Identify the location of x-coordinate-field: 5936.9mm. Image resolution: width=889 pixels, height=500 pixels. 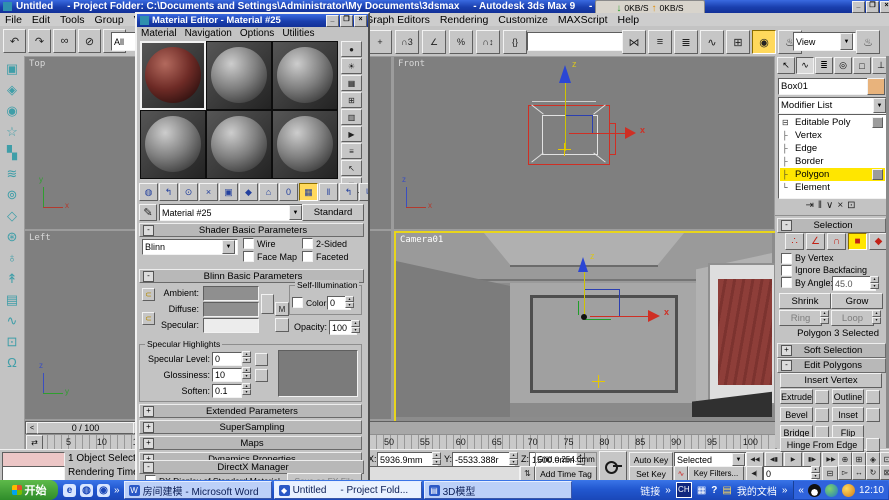
(407, 459).